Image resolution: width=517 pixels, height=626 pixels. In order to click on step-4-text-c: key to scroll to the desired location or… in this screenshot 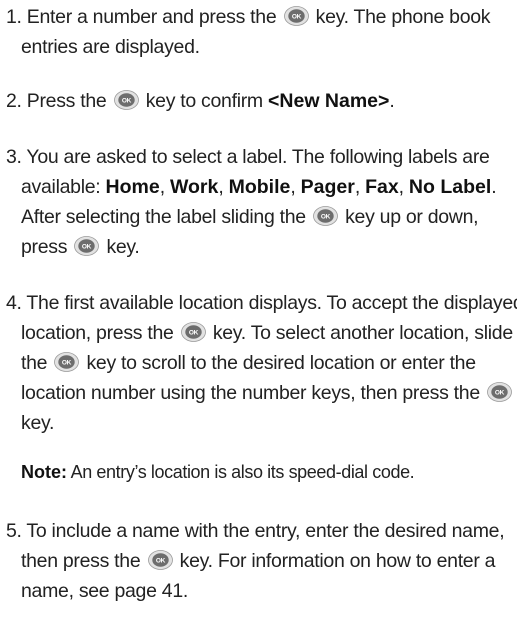, I will do `click(250, 378)`.